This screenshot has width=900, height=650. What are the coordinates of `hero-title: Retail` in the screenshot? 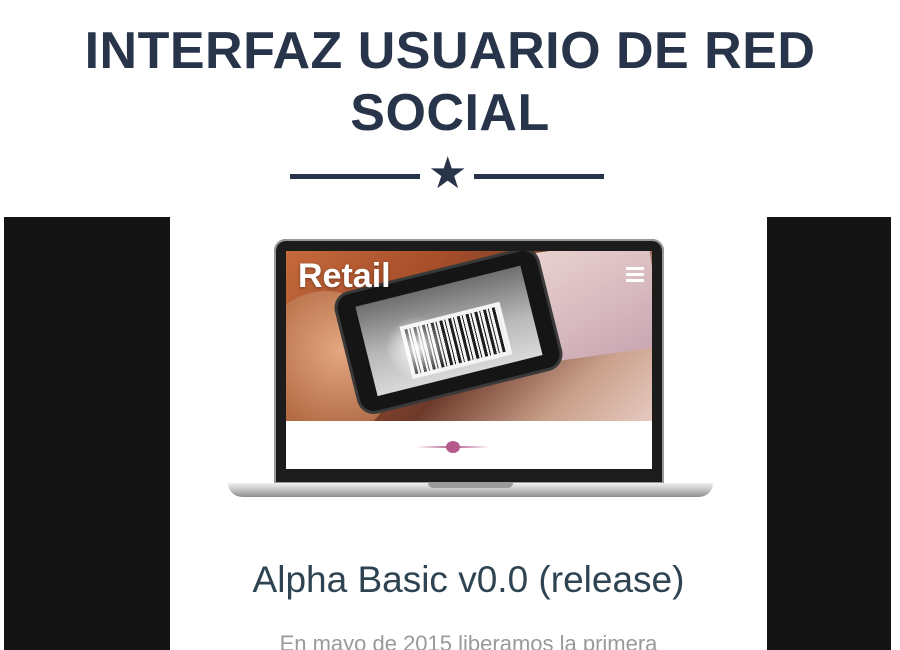 It's located at (344, 276).